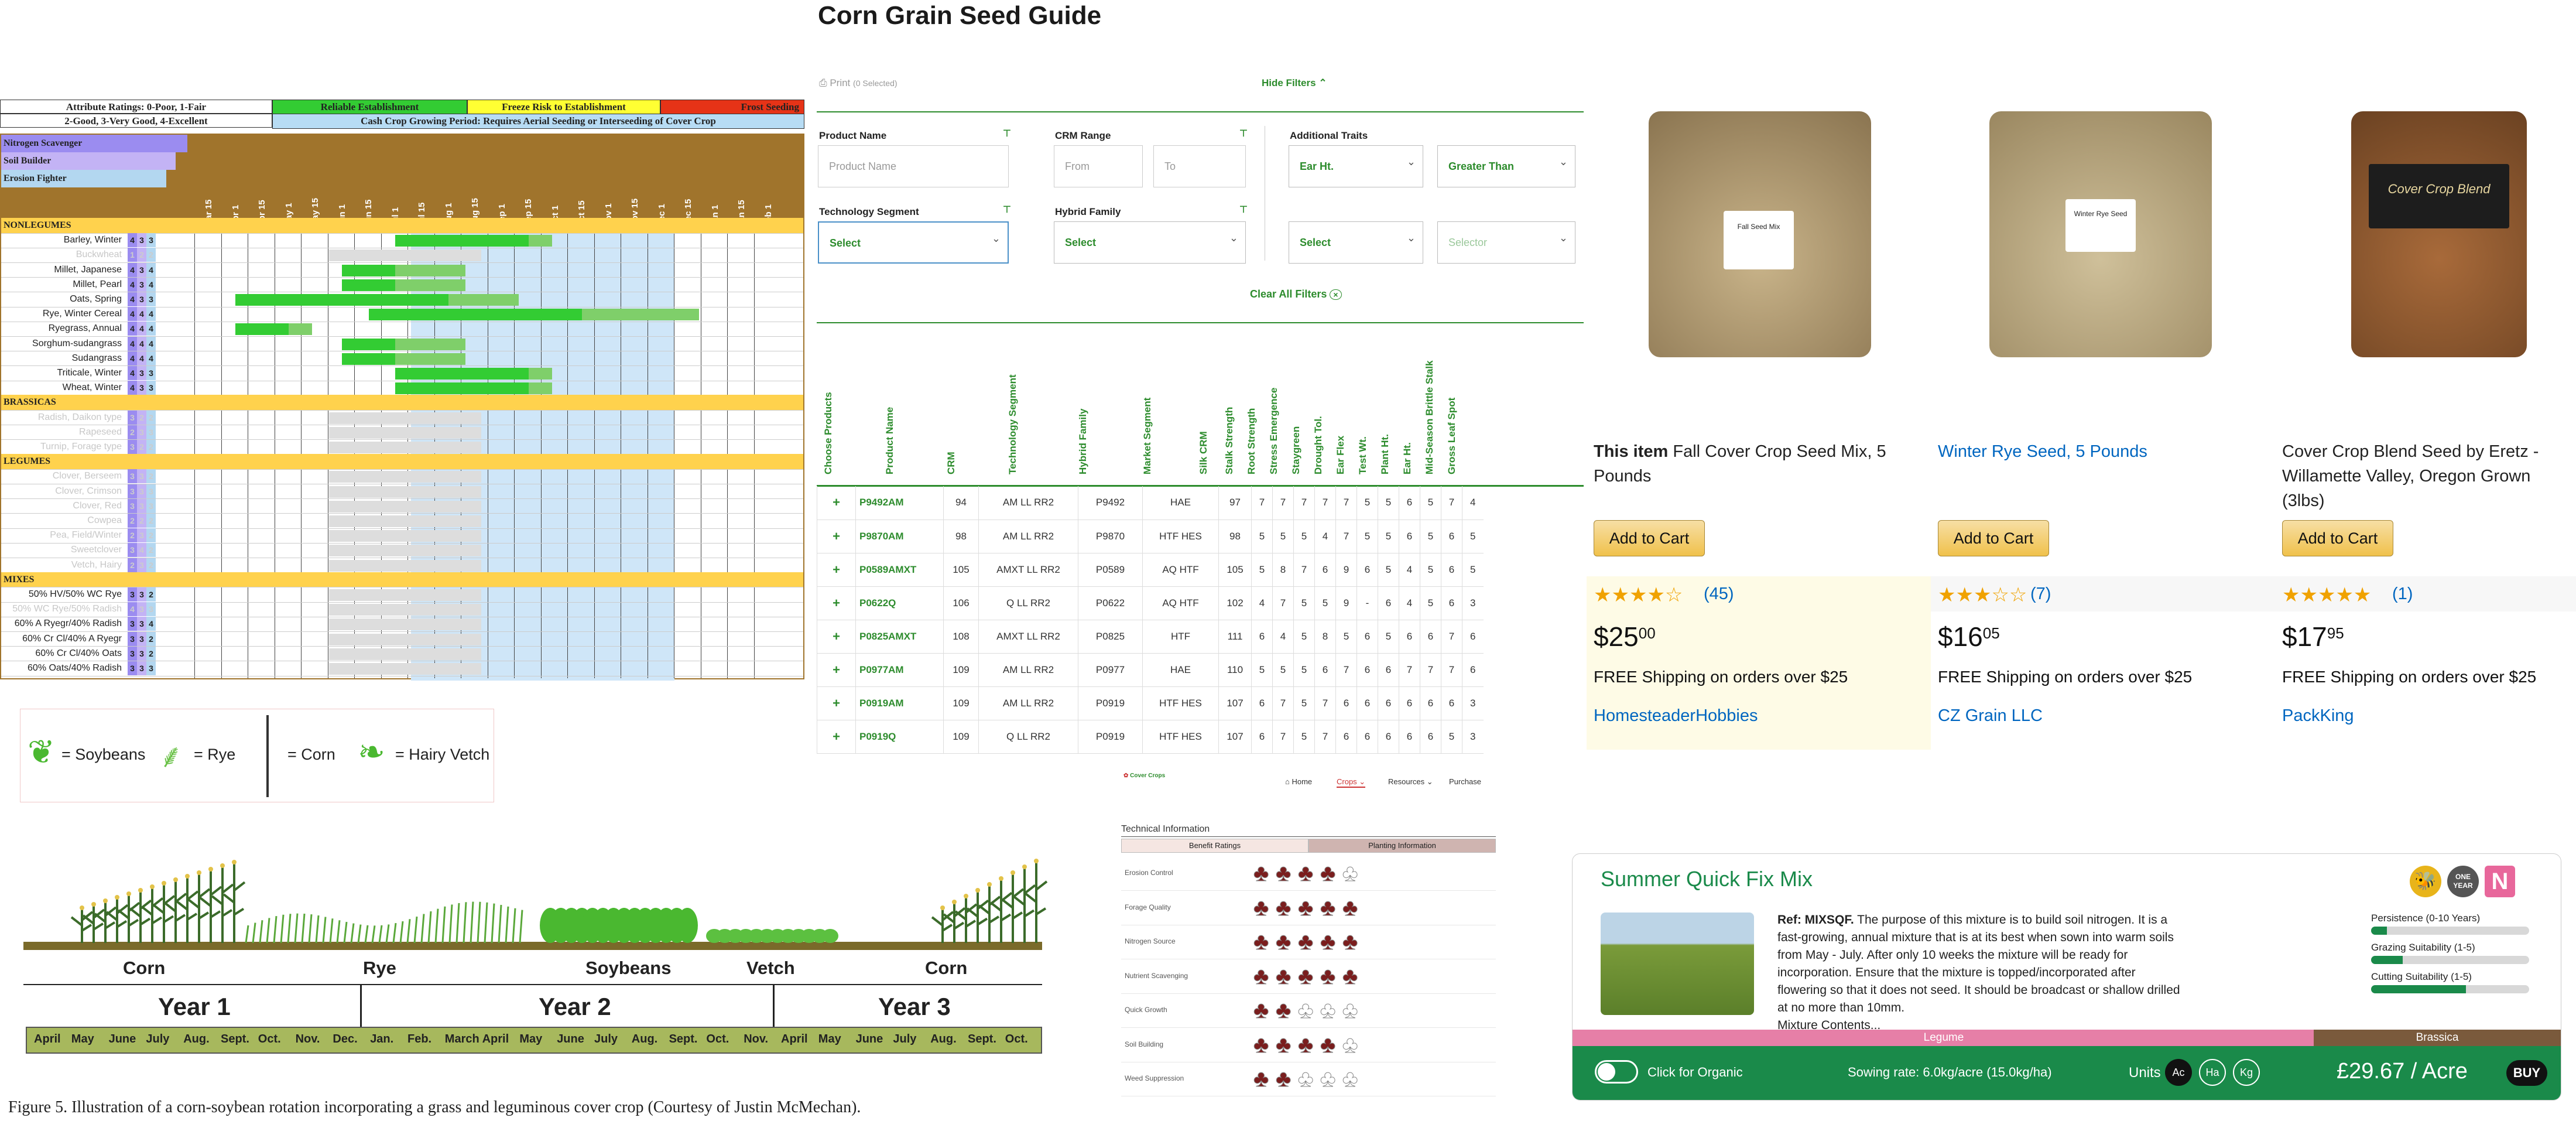 The image size is (2576, 1138). Describe the element at coordinates (1013, 401) in the screenshot. I see `column-header: Technology Segment` at that location.